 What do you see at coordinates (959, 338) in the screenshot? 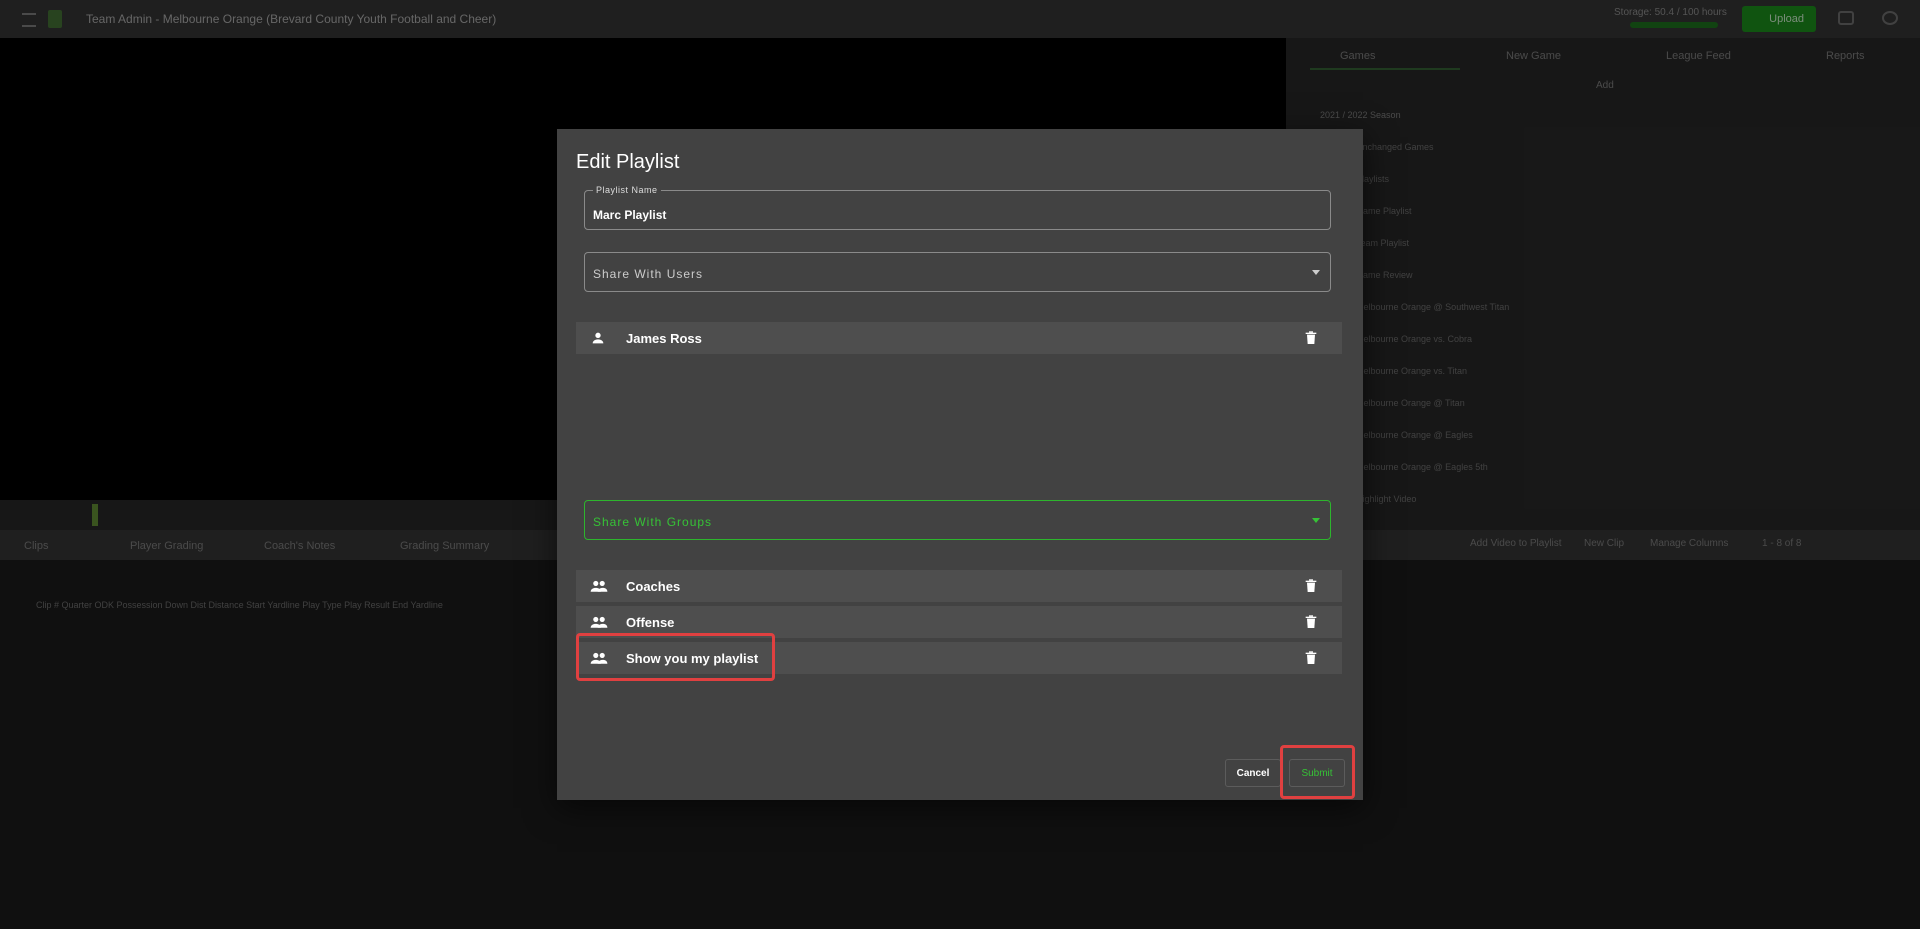
I see `shared-user-item: James Ross` at bounding box center [959, 338].